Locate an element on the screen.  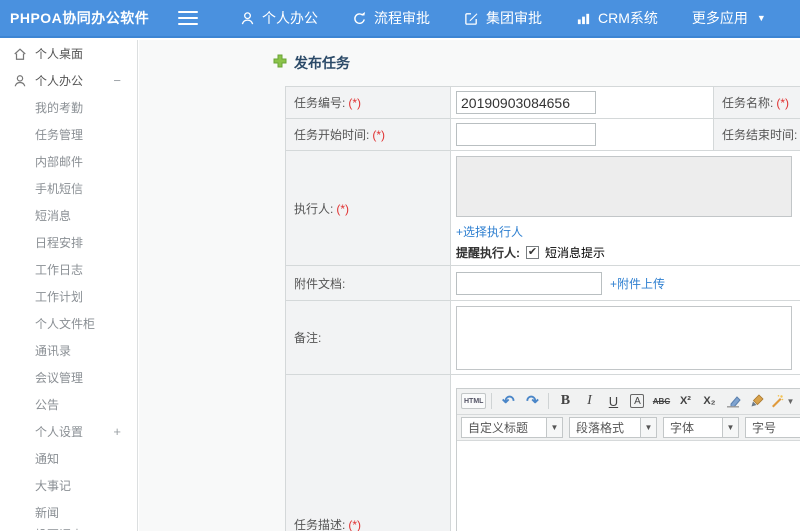
remark-textarea is located at coordinates (624, 337).